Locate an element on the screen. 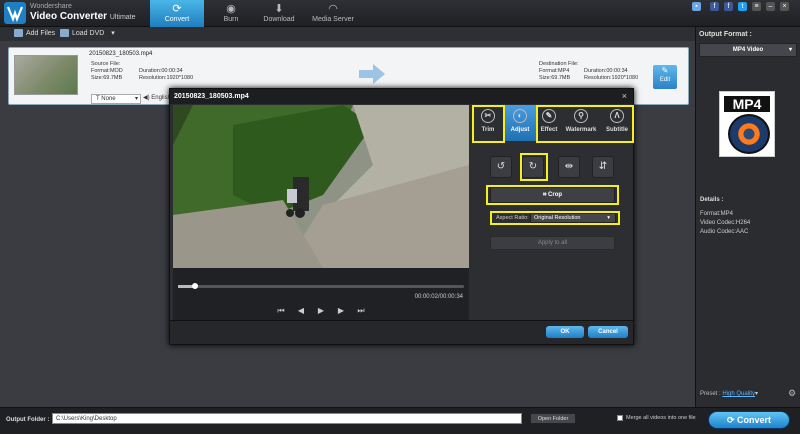 The height and width of the screenshot is (434, 800). aspect-ratio: Aspect Ratio: Original Resolution ▾ is located at coordinates (556, 218).